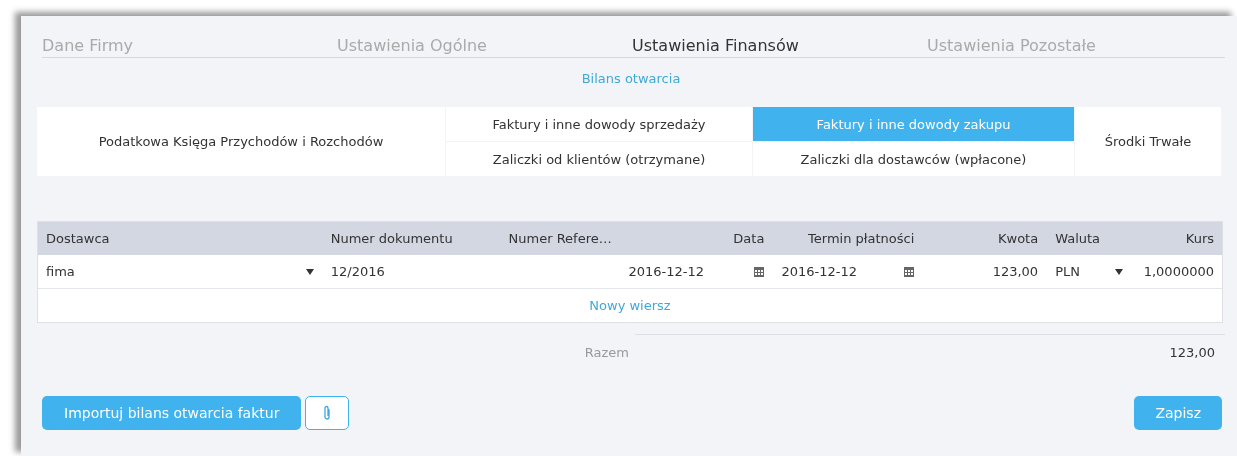  Describe the element at coordinates (1089, 271) in the screenshot. I see `select-field: PLN` at that location.